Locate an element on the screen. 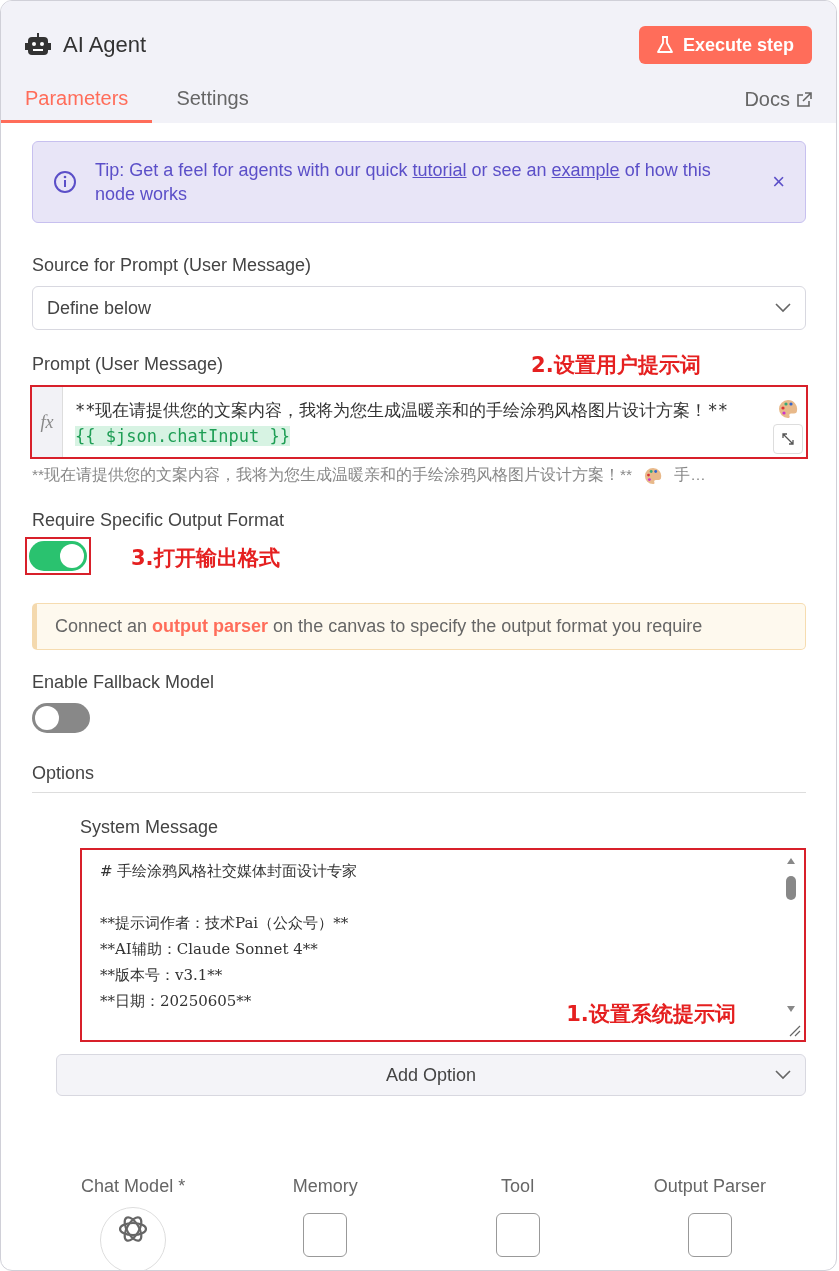  docs-link: Docs is located at coordinates (778, 105).